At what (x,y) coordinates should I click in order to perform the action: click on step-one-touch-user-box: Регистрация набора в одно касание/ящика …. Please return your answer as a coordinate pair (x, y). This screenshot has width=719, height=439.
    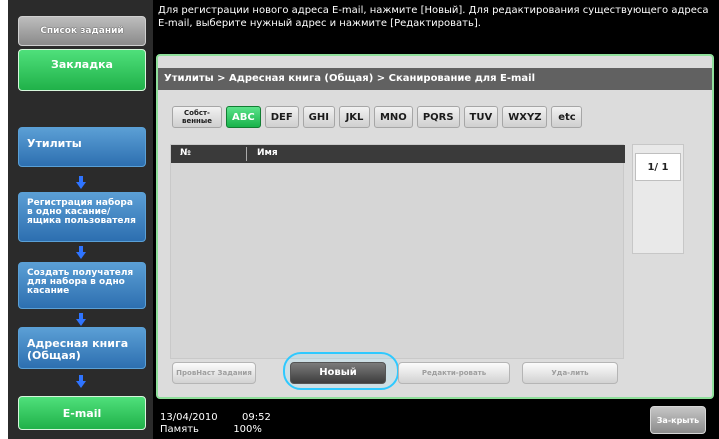
    Looking at the image, I should click on (82, 217).